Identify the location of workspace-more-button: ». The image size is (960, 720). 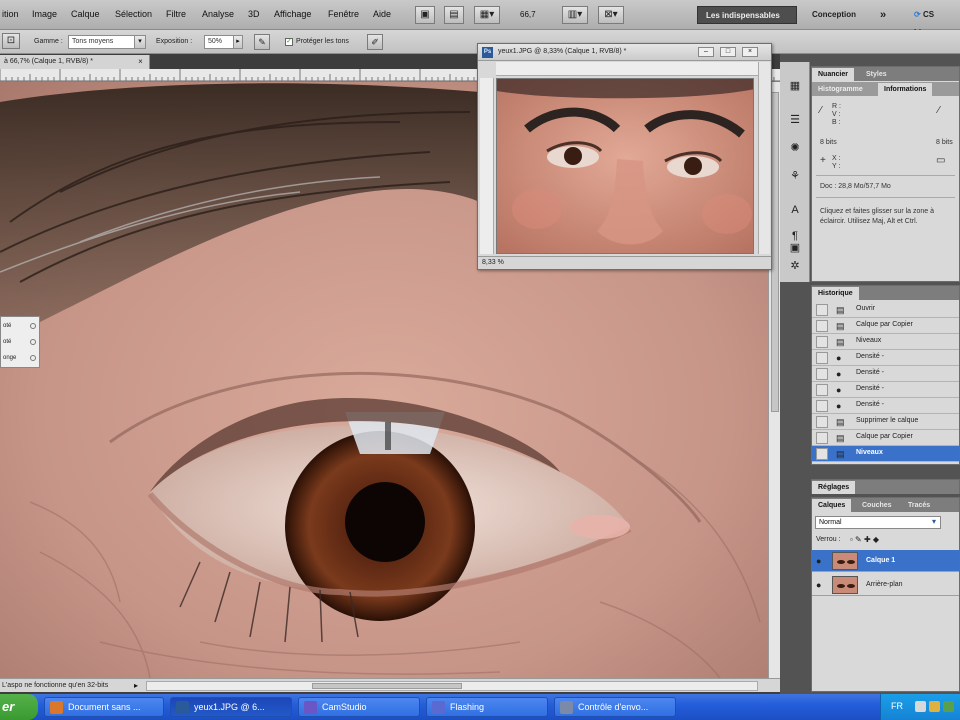
(883, 15).